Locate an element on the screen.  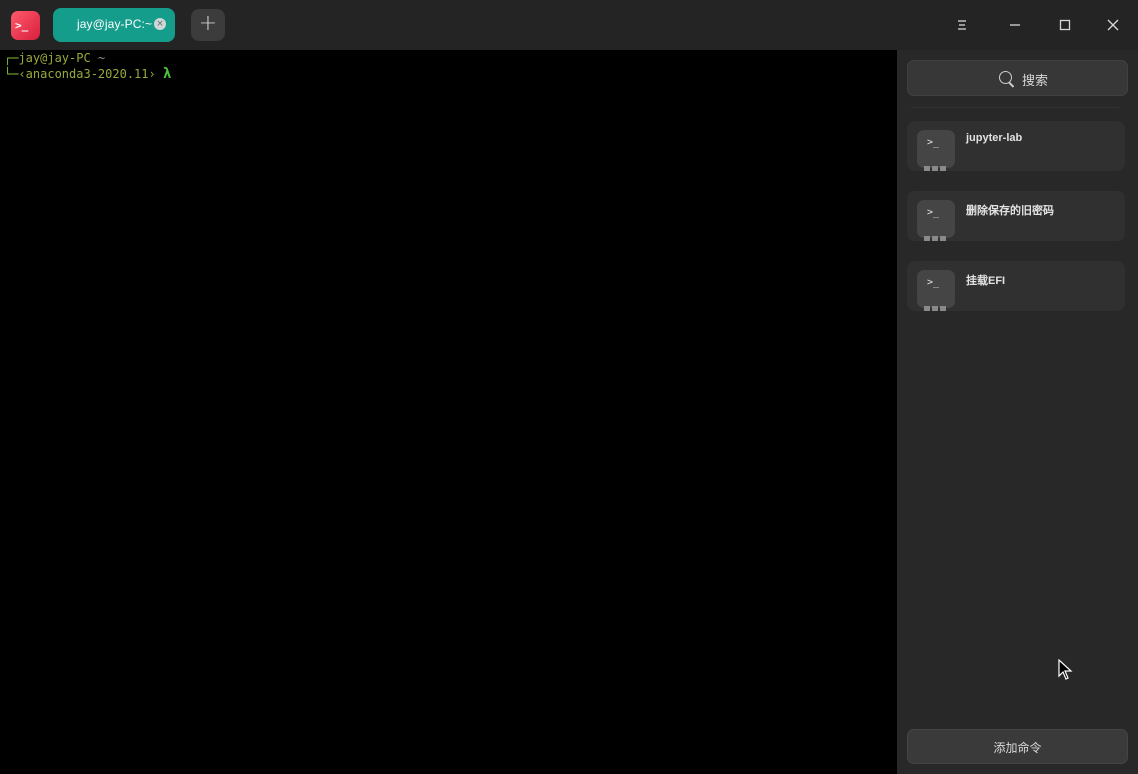
close-icon is located at coordinates (1113, 25).